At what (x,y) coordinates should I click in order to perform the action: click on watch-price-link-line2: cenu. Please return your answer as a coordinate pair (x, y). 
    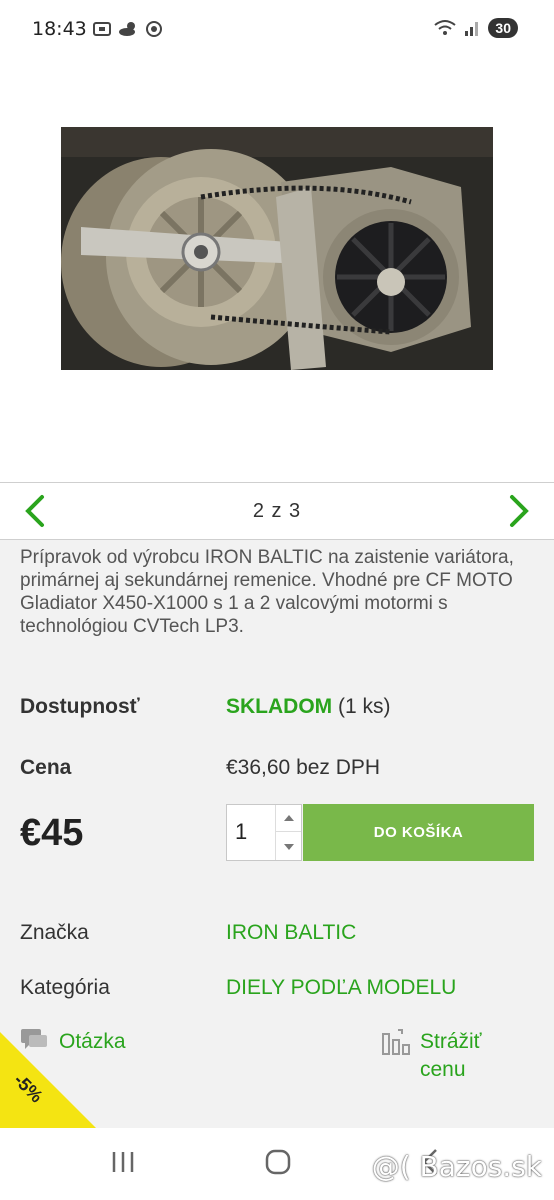
    Looking at the image, I should click on (443, 1070).